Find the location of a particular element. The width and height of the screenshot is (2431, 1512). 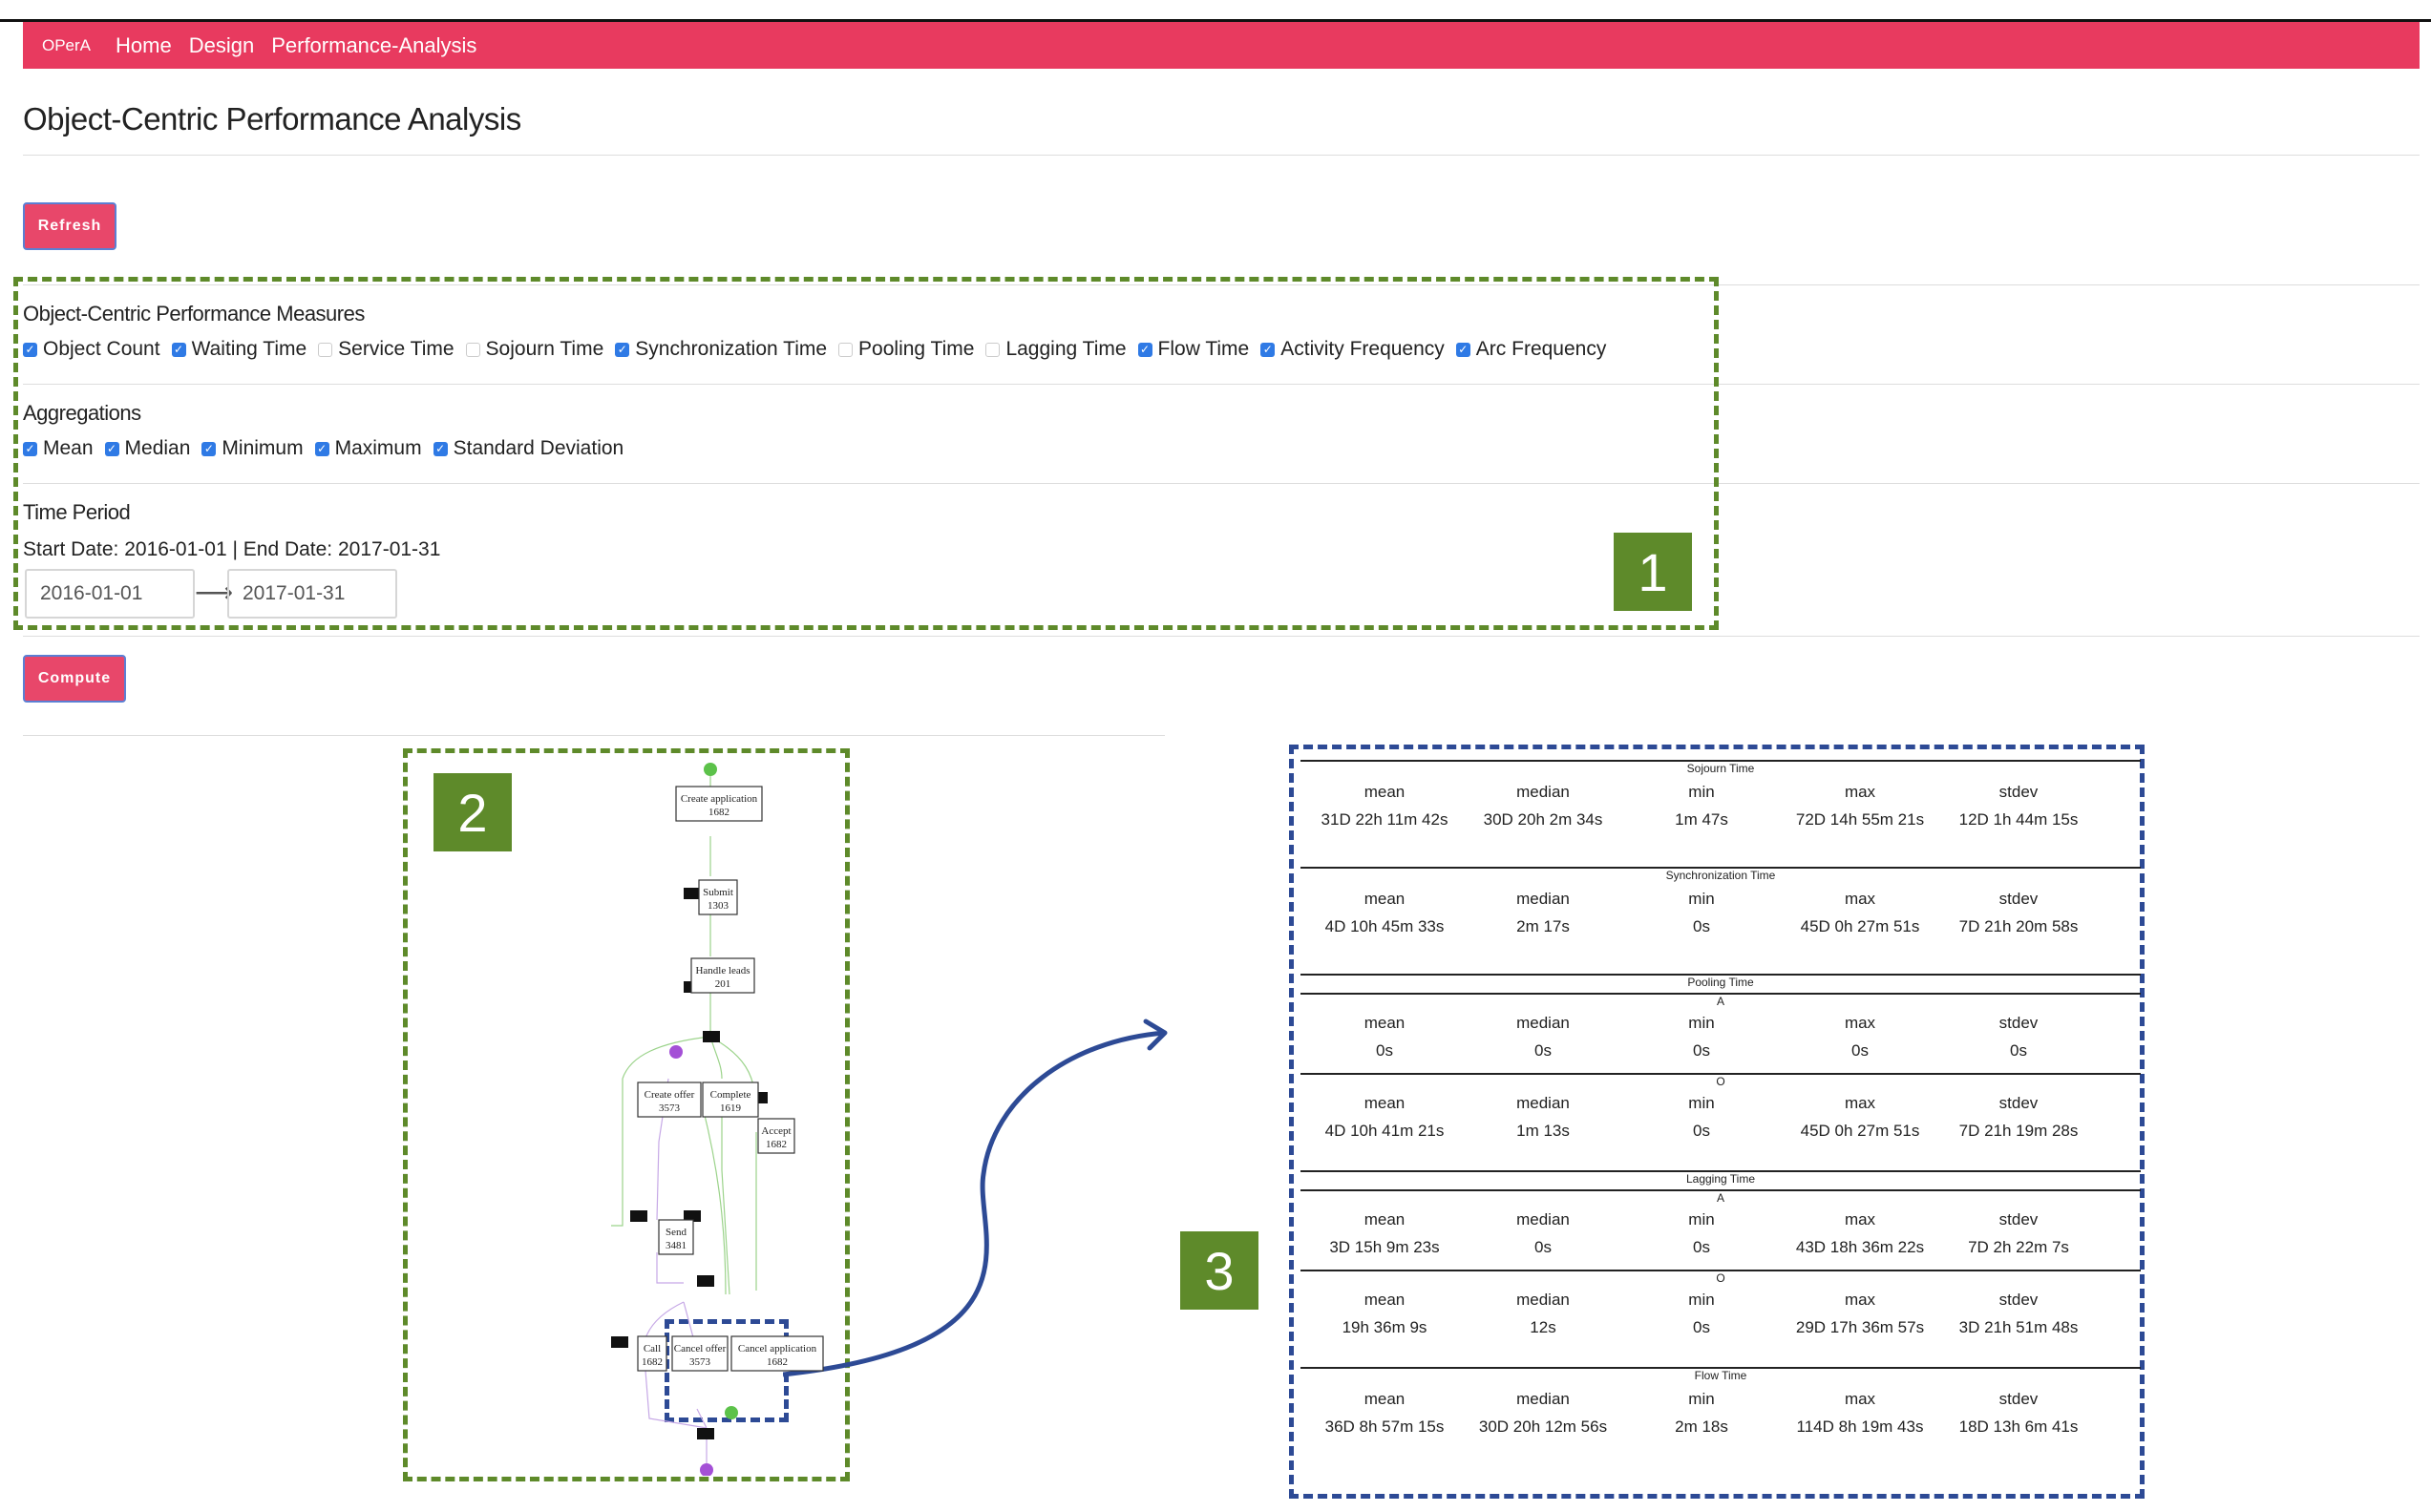

stat-value: 114D 8h 19m 43s is located at coordinates (1860, 1427).